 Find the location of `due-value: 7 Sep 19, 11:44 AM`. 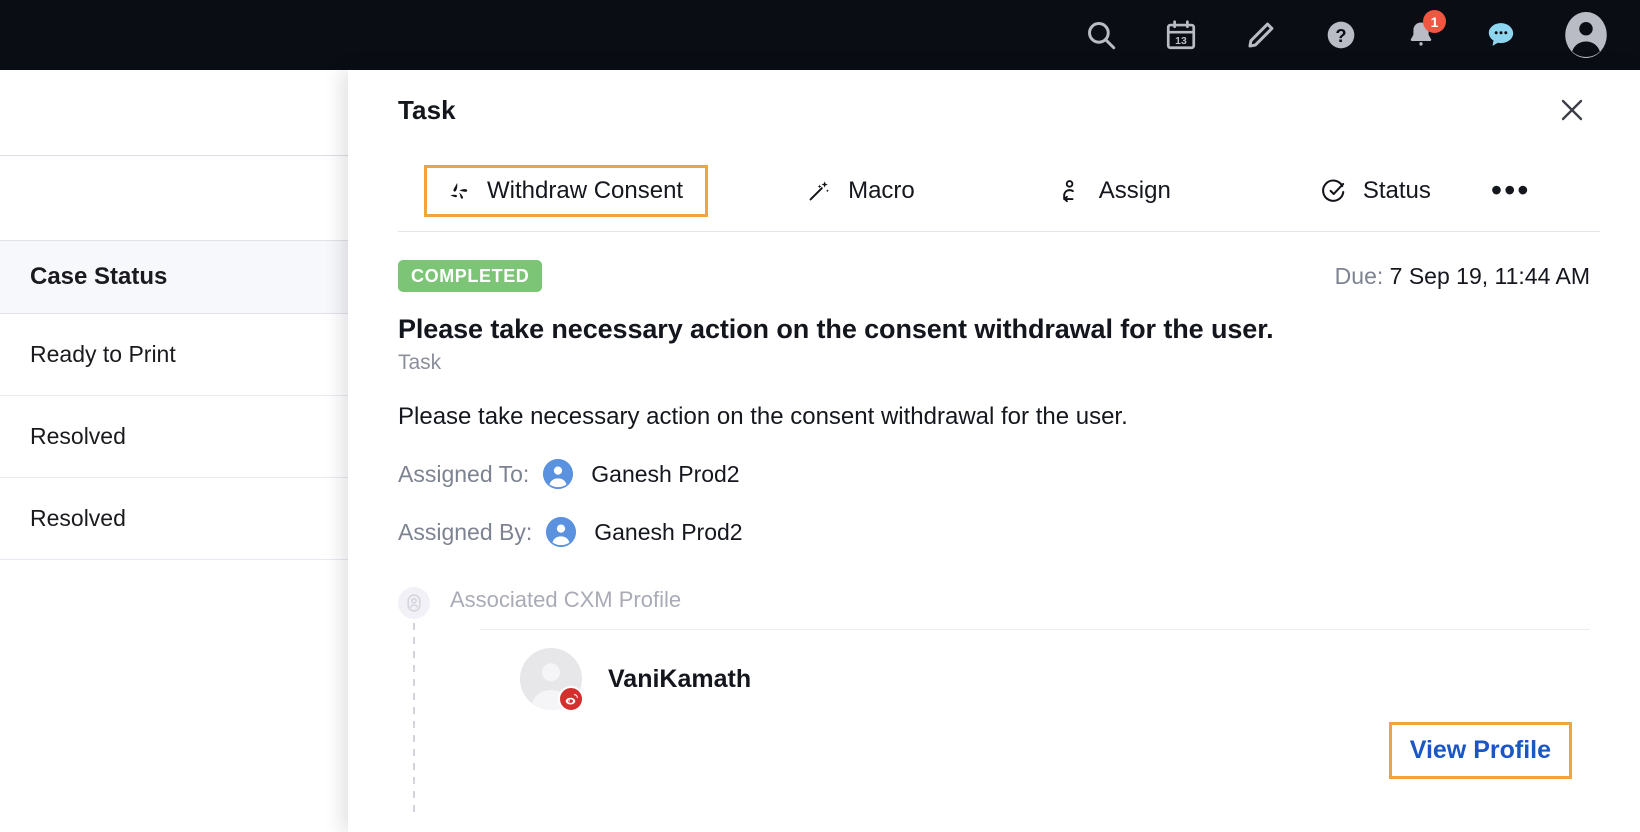

due-value: 7 Sep 19, 11:44 AM is located at coordinates (1489, 275).